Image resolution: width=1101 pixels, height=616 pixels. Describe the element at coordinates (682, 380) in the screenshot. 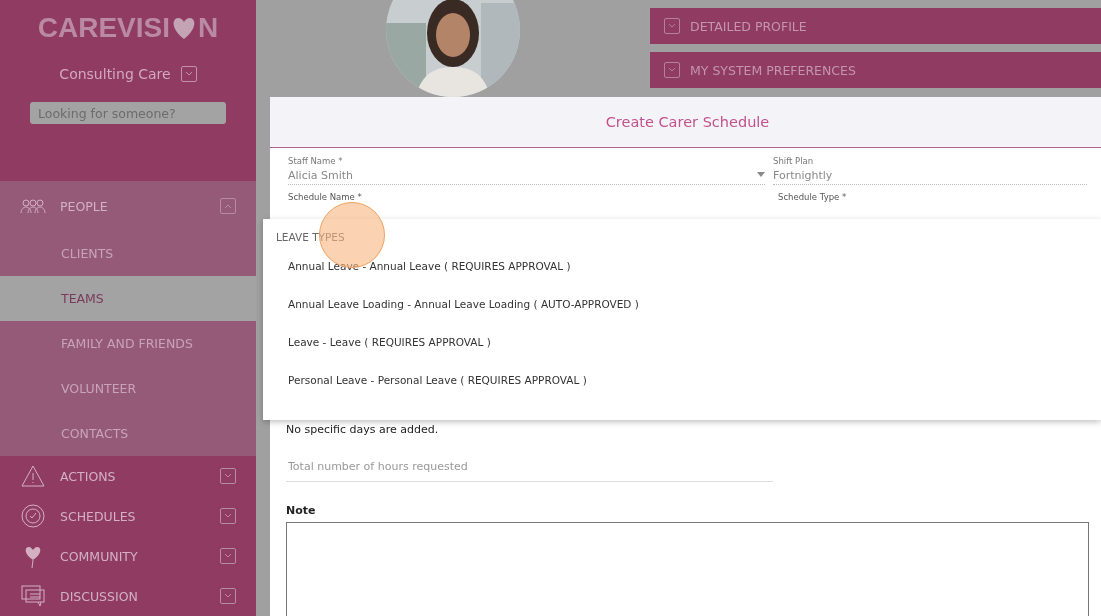

I see `menu-option: Personal Leave - Personal Leave ( REQUIRES APPROVAL )` at that location.